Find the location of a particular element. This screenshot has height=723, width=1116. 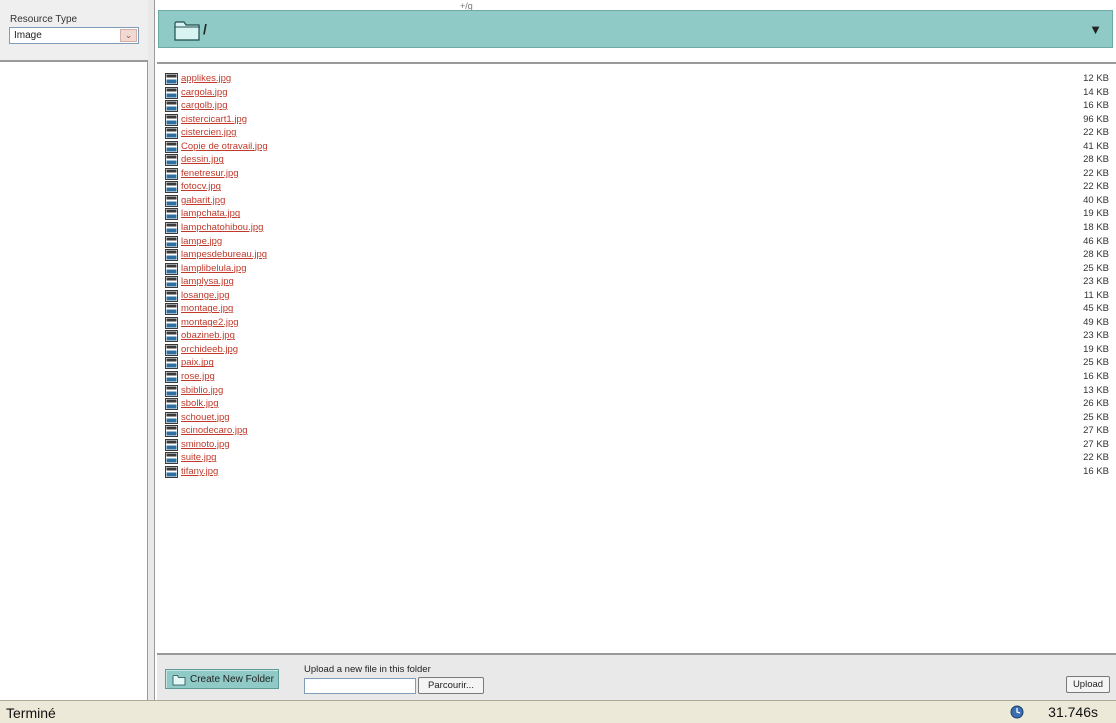

file-row: obazineb.jpg 23 KB is located at coordinates (636, 336).